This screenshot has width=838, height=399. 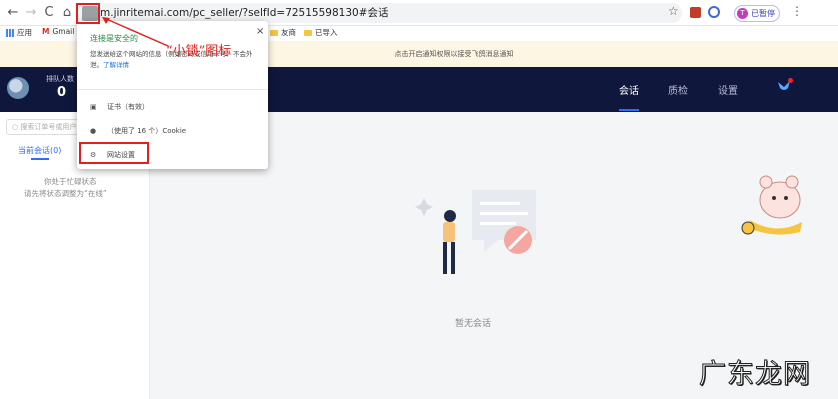 What do you see at coordinates (114, 153) in the screenshot?
I see `site-settings-highlight` at bounding box center [114, 153].